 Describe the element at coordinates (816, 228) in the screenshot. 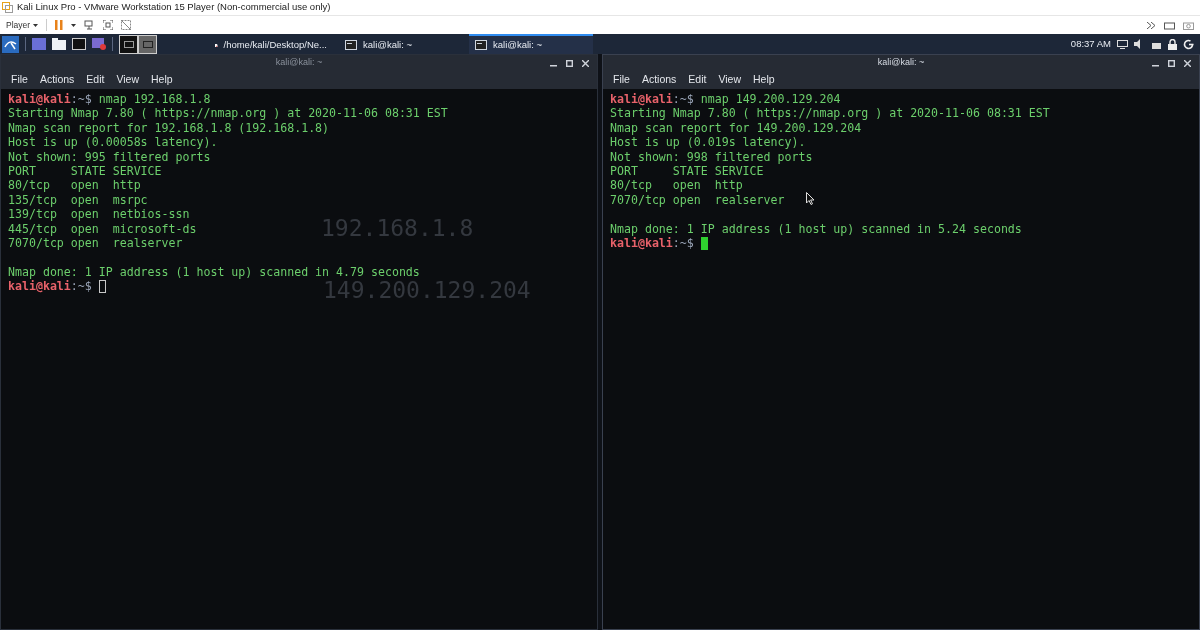

I see `terminal-output-line: Nmap done: 1 IP address (1 host up) scanned in 5.24 seconds` at that location.